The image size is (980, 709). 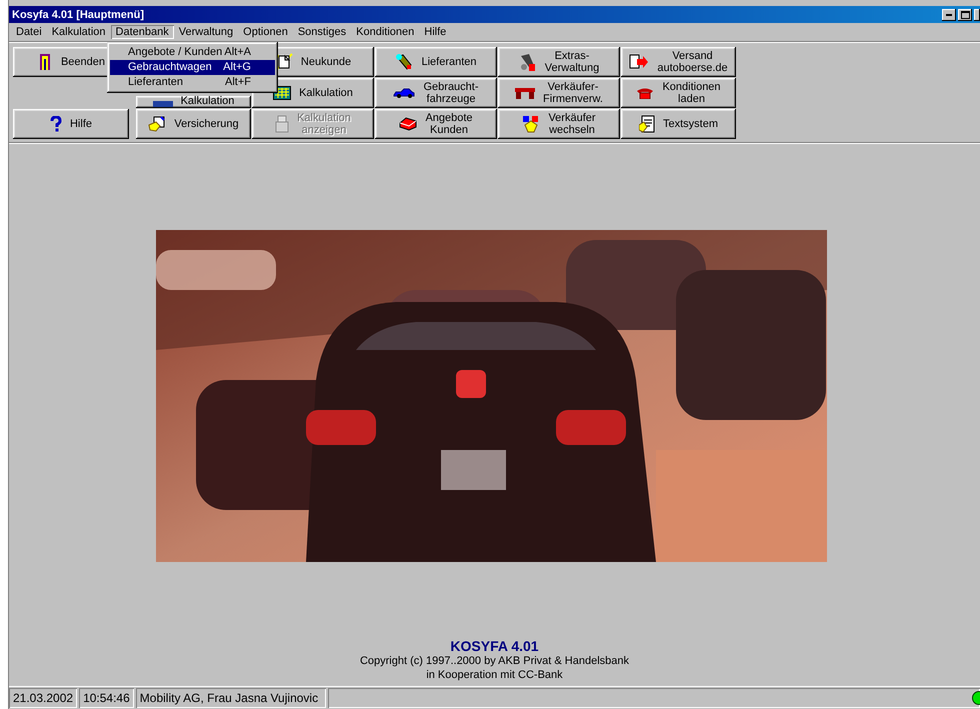 I want to click on maximize-button, so click(x=965, y=14).